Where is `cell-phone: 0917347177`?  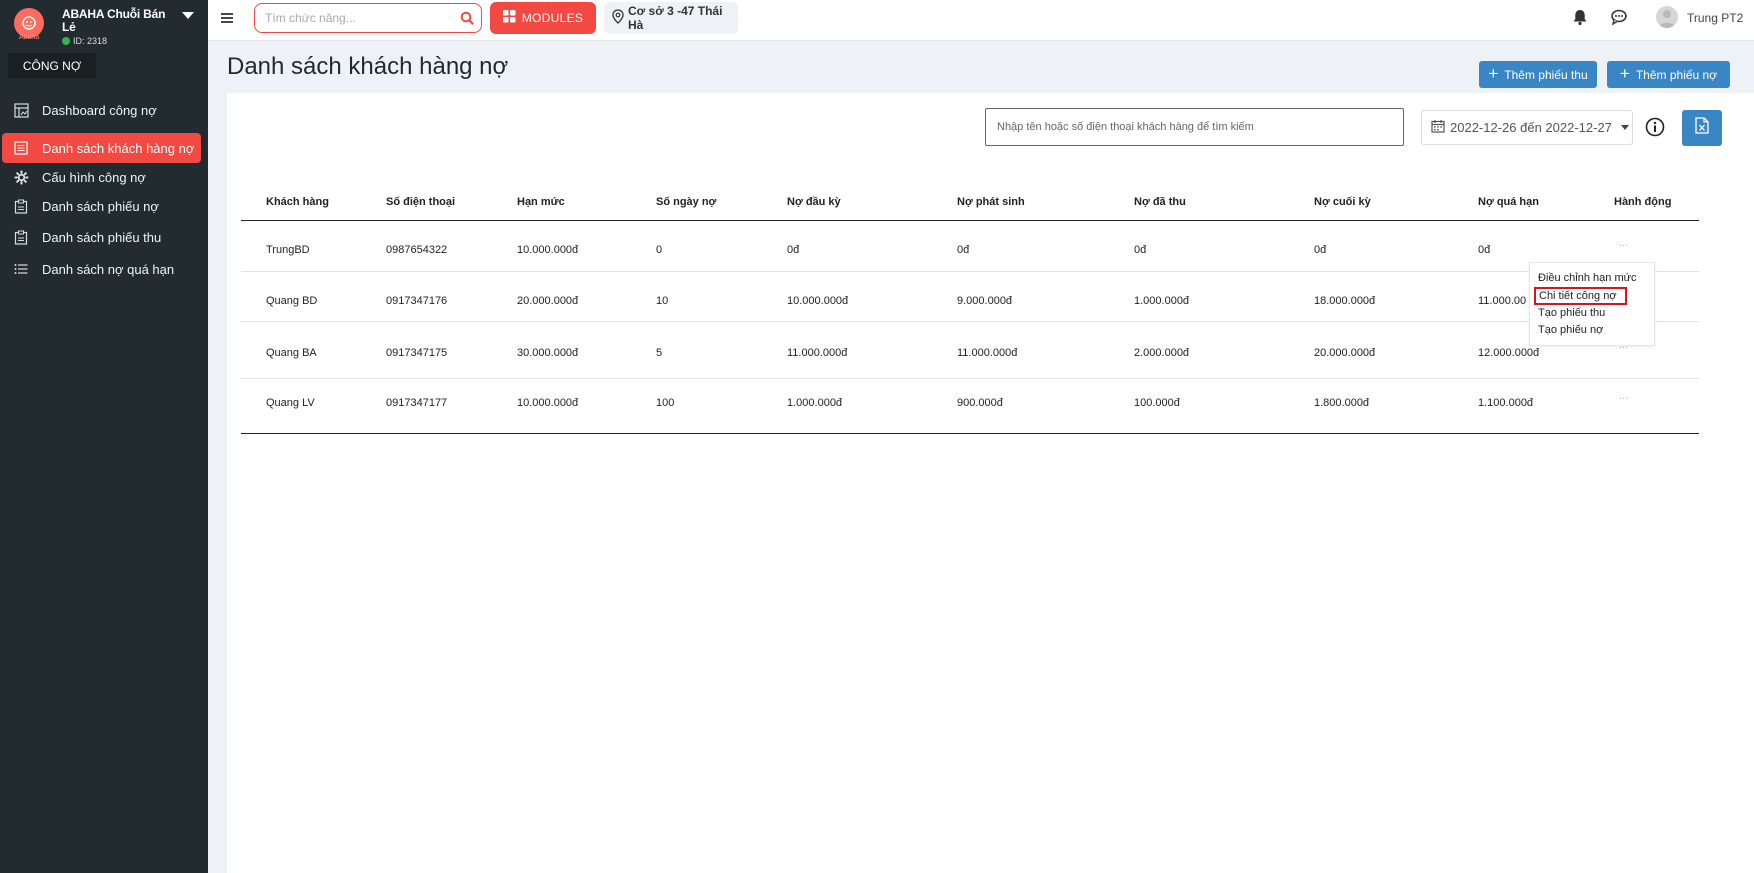
cell-phone: 0917347177 is located at coordinates (417, 403).